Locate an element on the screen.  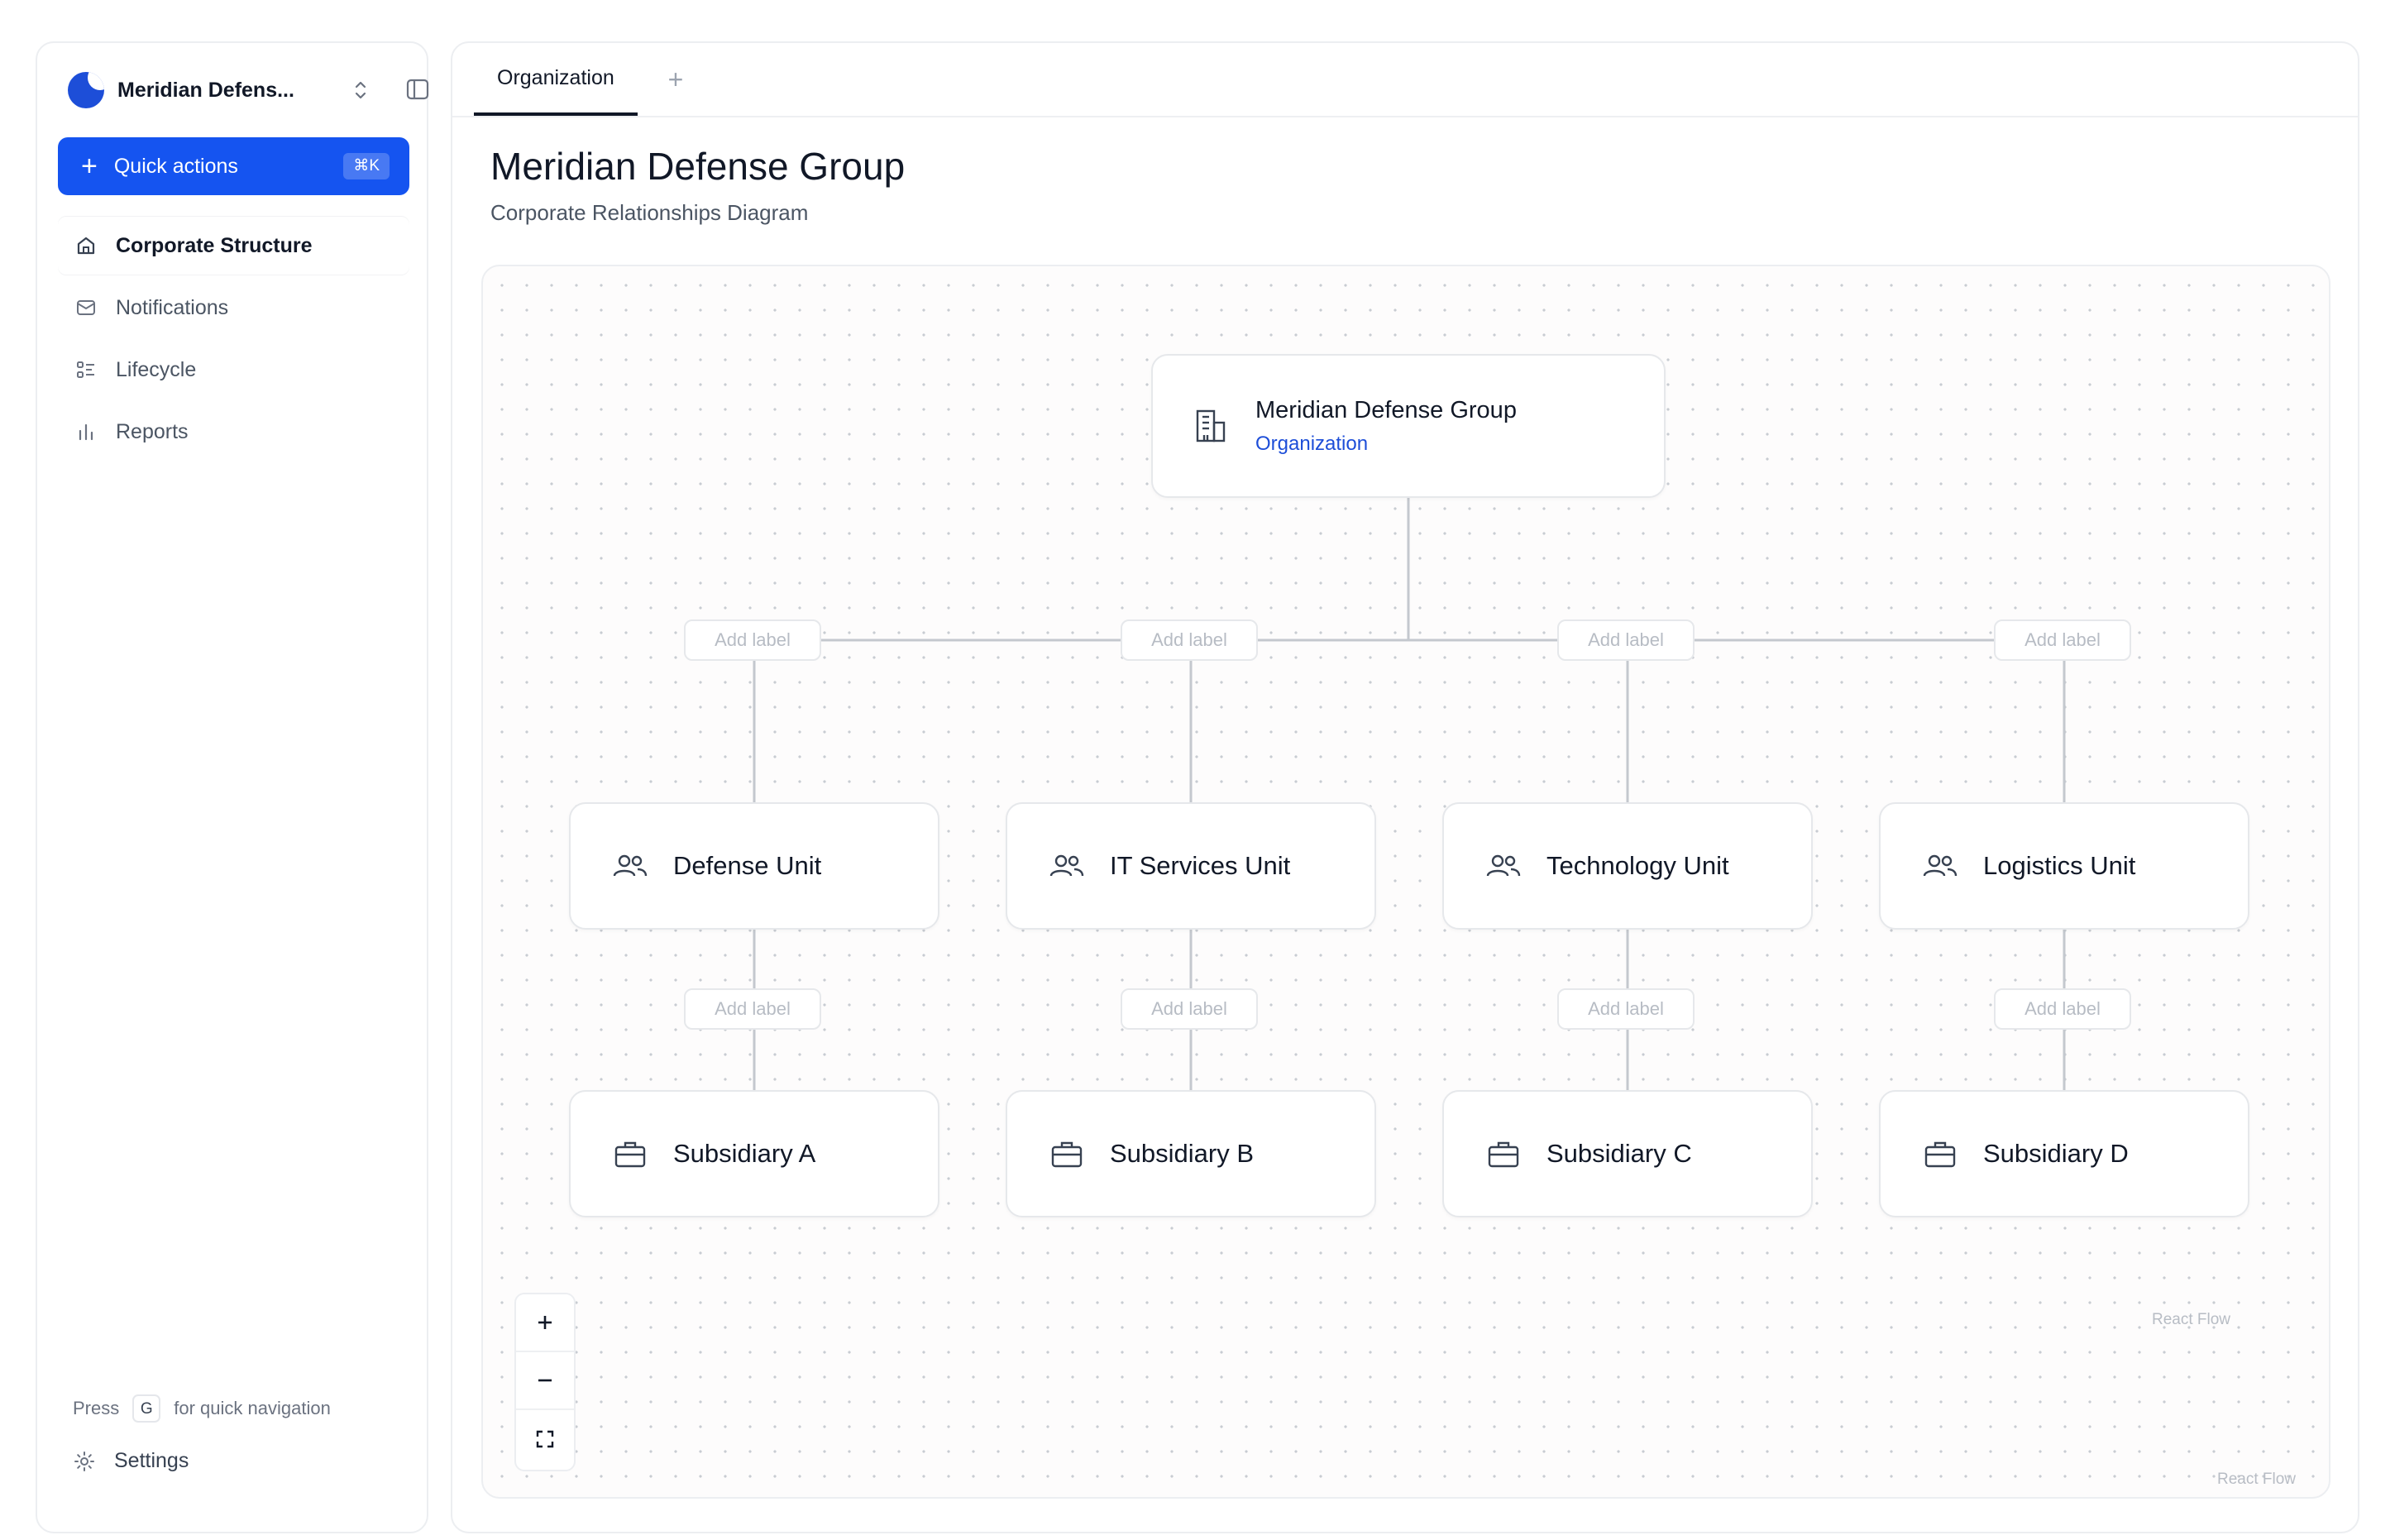
sidebar-item-corporate-structure: Corporate Structure is located at coordinates (234, 246).